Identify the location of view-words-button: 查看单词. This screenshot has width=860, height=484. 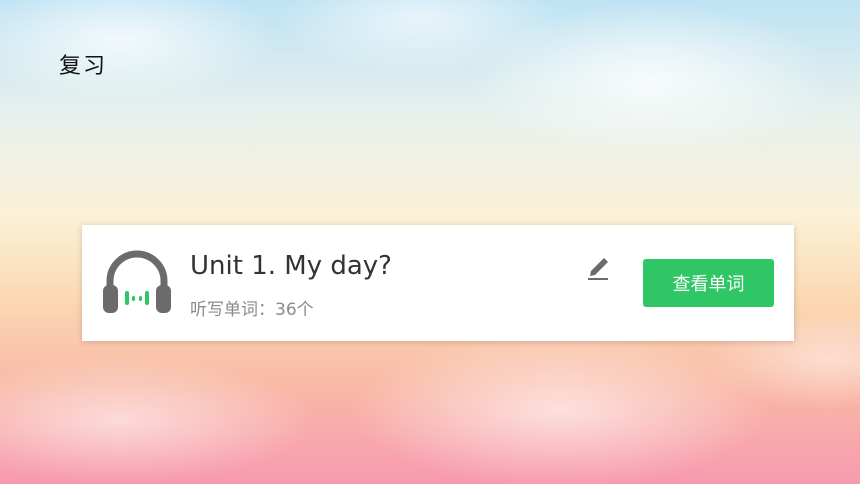
(708, 283).